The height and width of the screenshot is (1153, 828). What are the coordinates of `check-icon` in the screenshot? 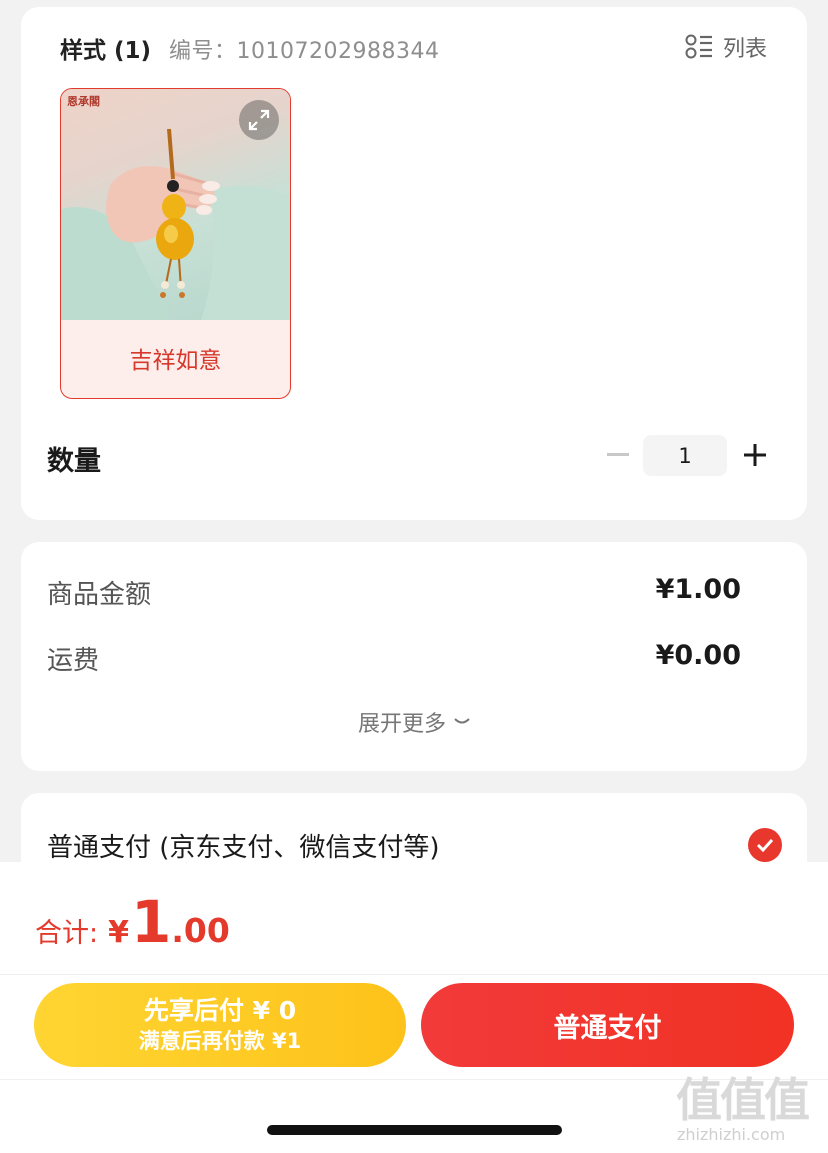 It's located at (765, 845).